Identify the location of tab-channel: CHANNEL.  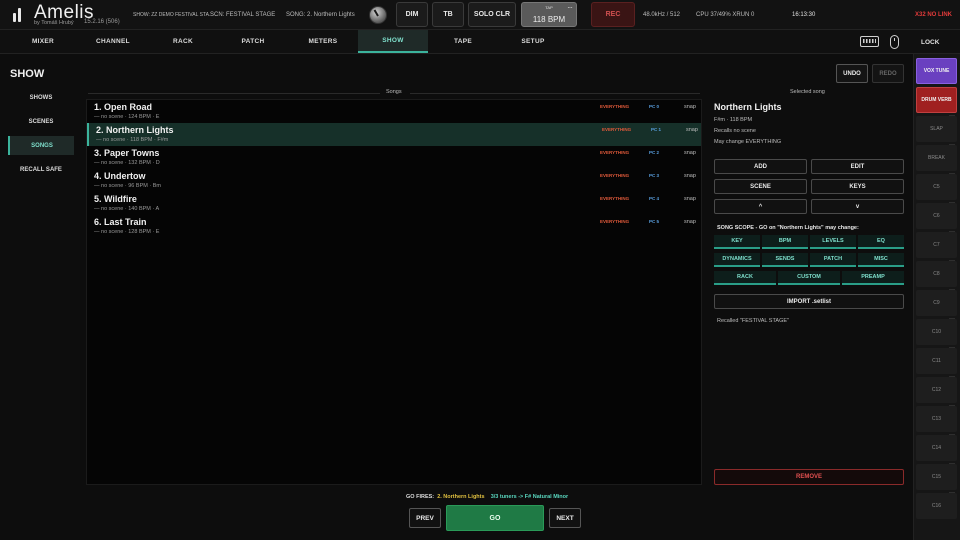
(113, 41).